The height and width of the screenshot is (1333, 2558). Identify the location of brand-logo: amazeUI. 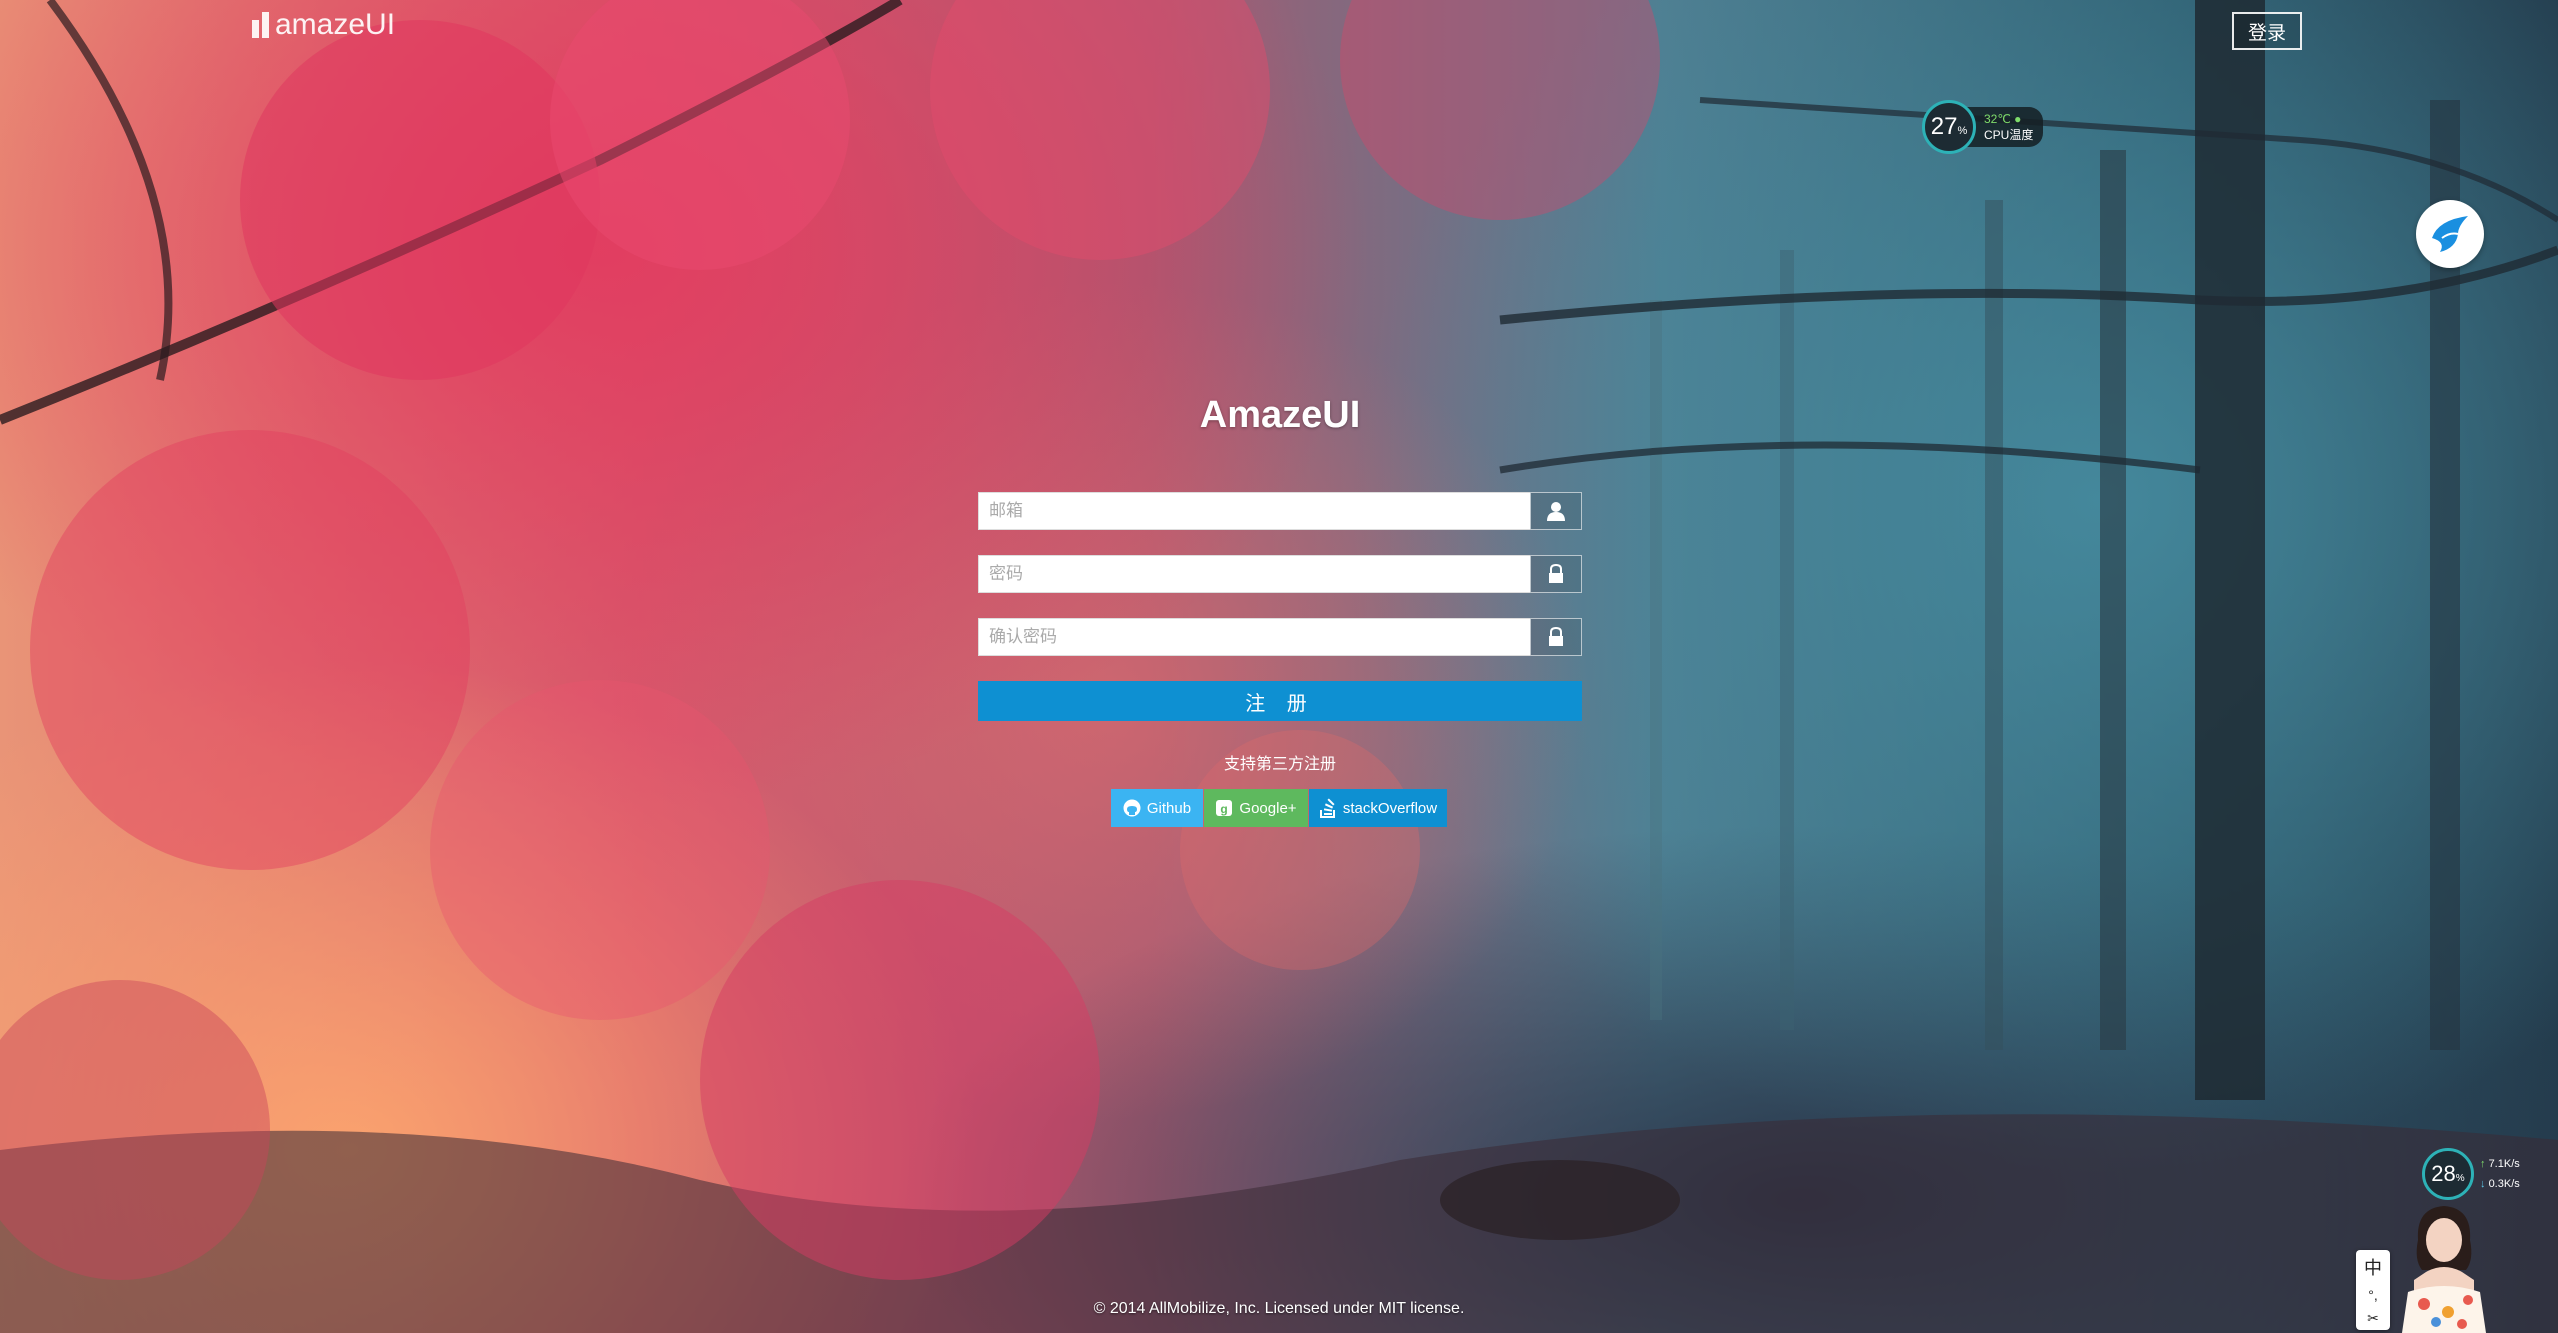
(323, 25).